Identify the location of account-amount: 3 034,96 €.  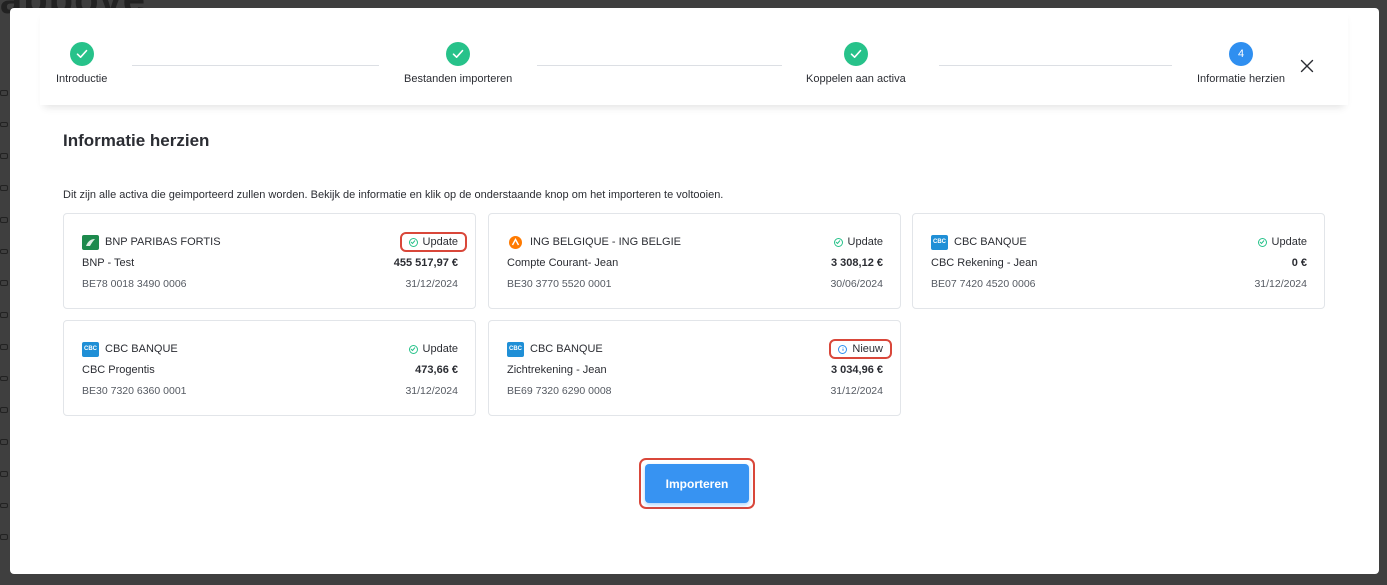
(857, 370).